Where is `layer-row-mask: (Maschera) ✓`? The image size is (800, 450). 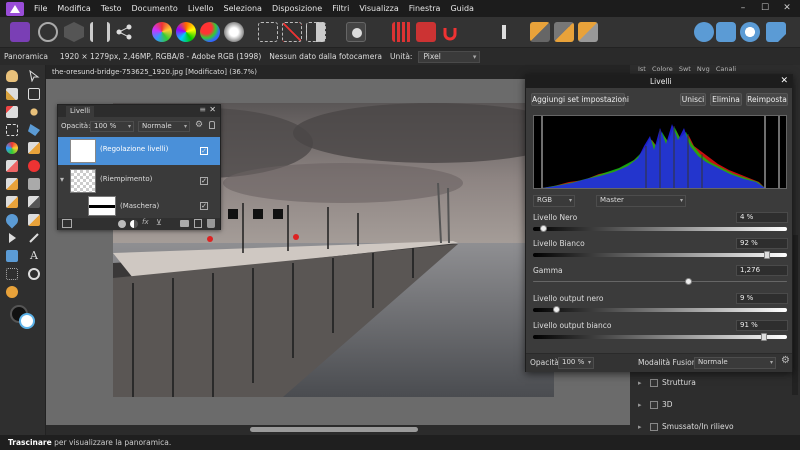
layer-row-mask: (Maschera) ✓ is located at coordinates (139, 206).